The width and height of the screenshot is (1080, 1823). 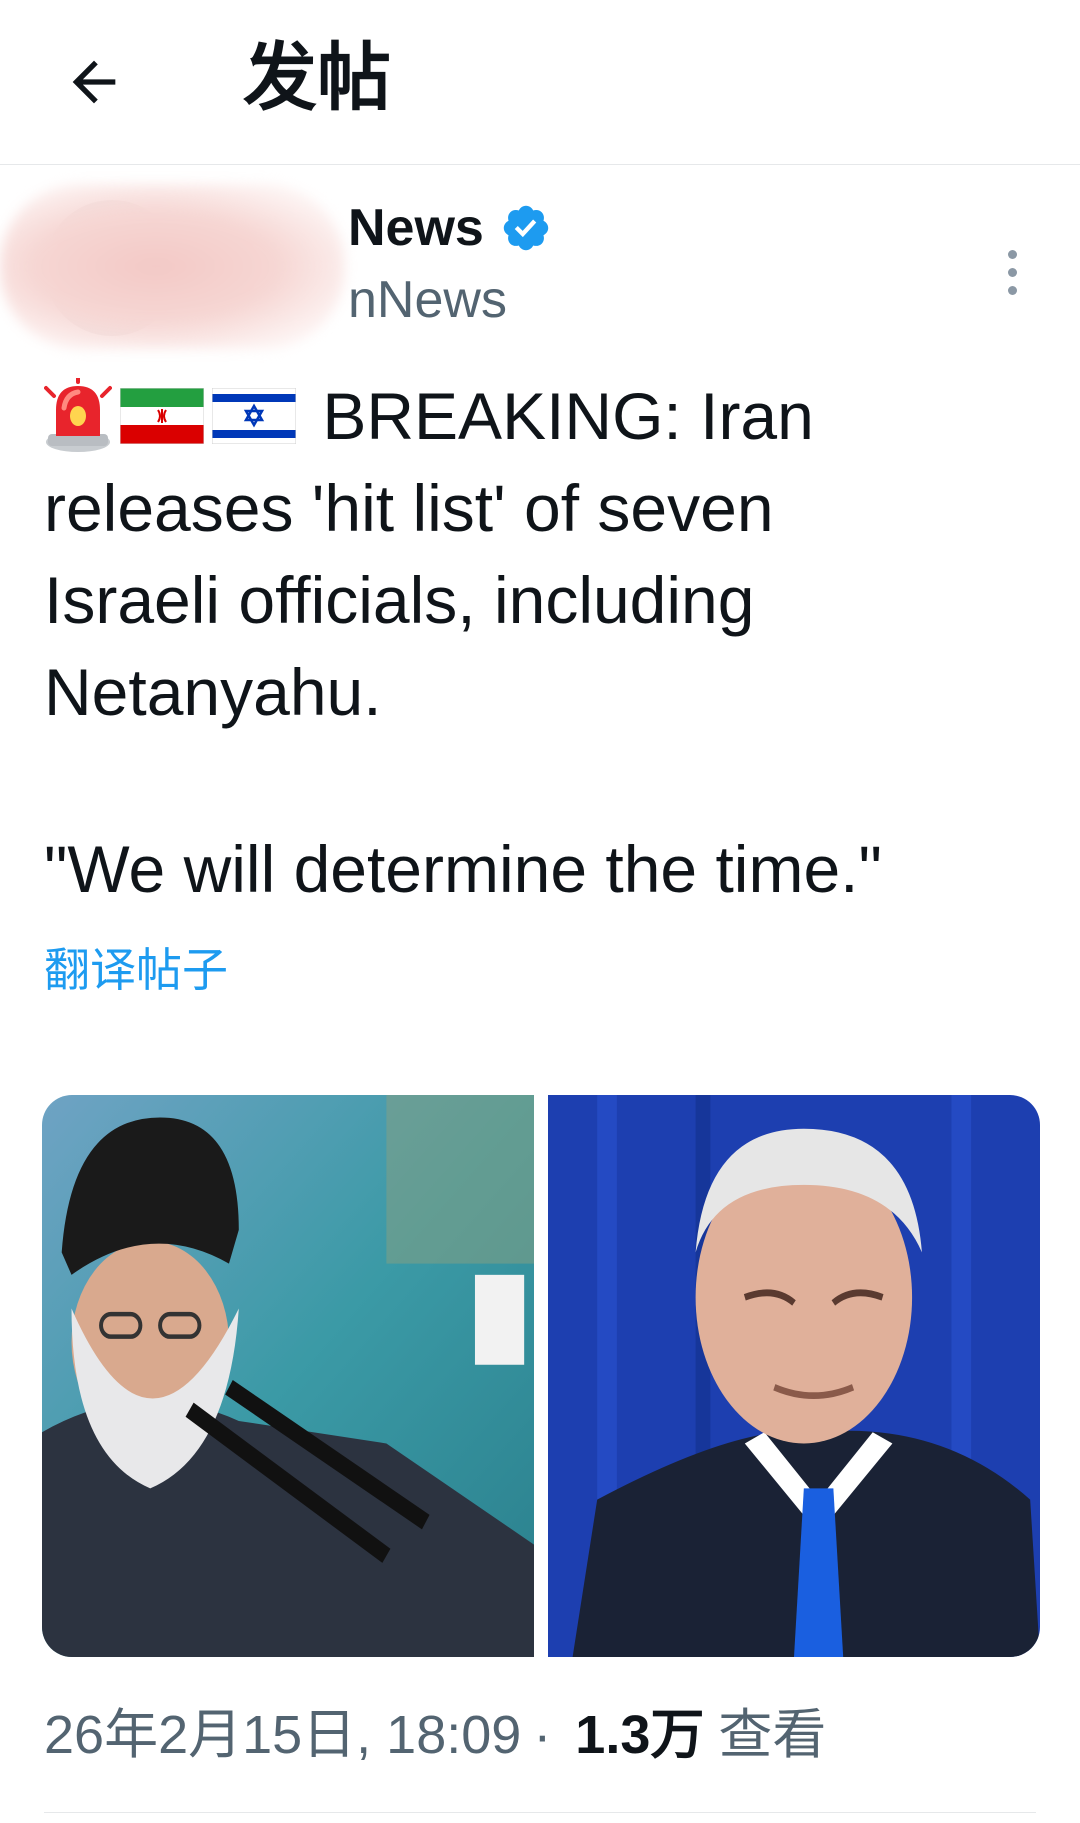 What do you see at coordinates (772, 1735) in the screenshot?
I see `views-label: 查看` at bounding box center [772, 1735].